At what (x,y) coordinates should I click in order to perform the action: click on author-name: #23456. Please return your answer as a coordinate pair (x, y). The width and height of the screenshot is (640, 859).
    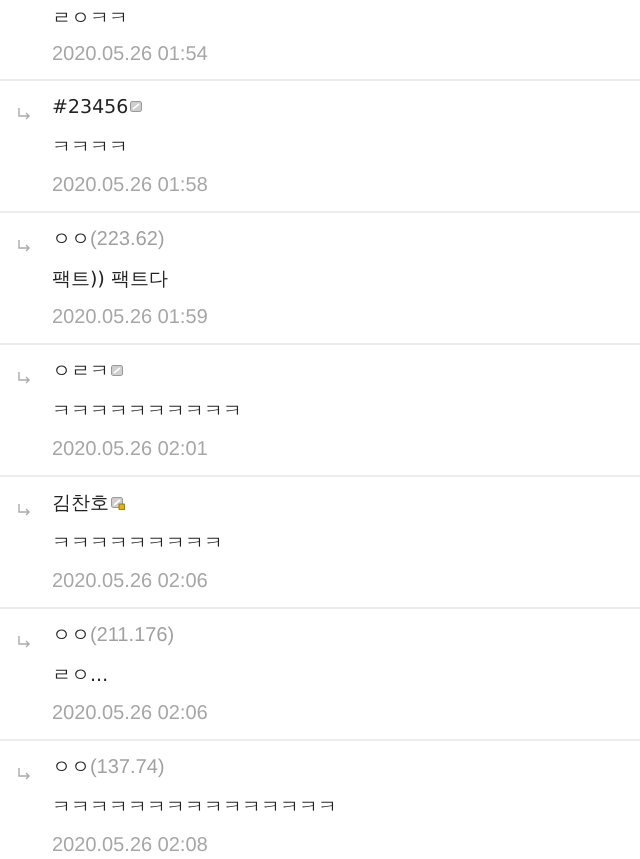
    Looking at the image, I should click on (90, 107).